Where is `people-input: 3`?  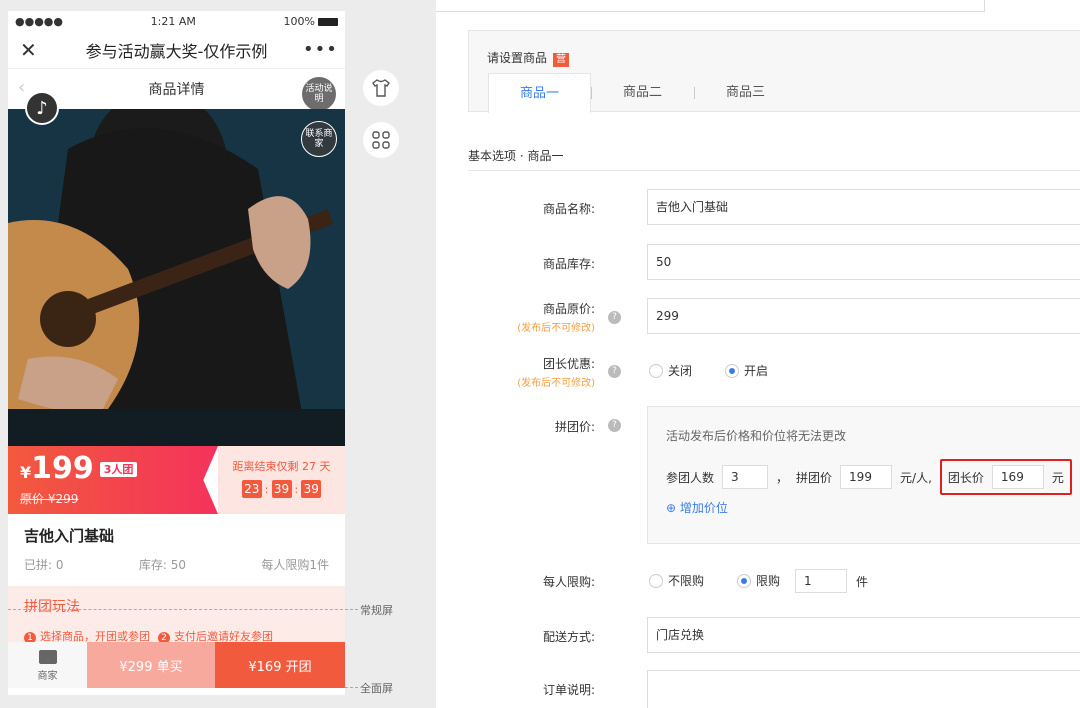 people-input: 3 is located at coordinates (745, 477).